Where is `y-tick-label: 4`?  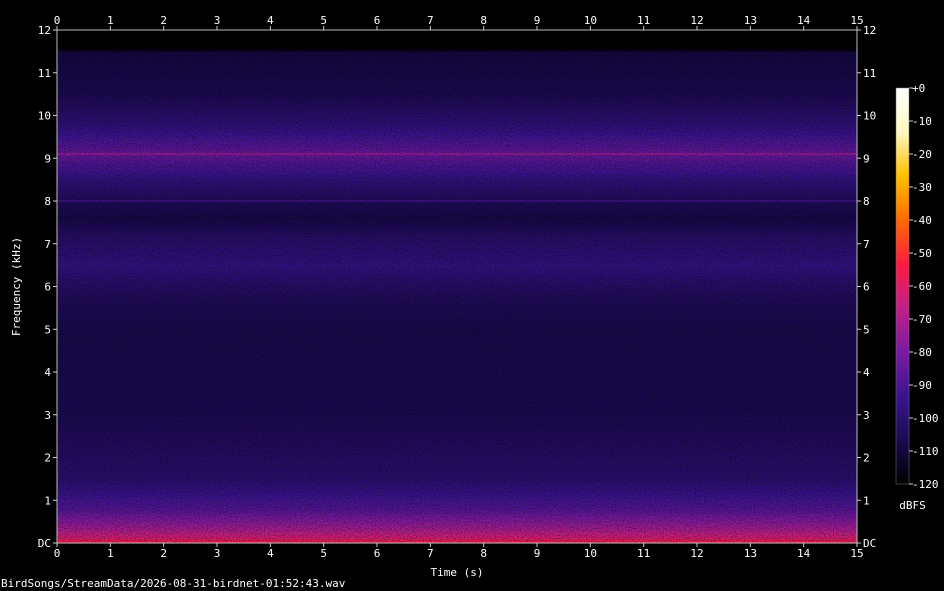 y-tick-label: 4 is located at coordinates (47, 372).